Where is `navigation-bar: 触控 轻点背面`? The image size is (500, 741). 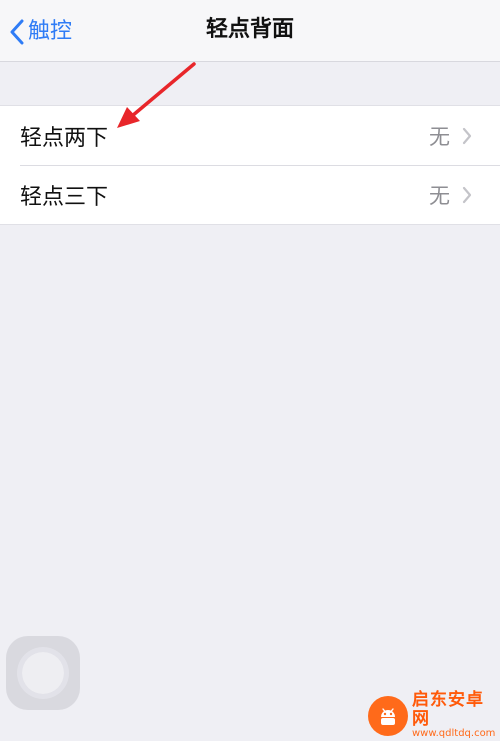 navigation-bar: 触控 轻点背面 is located at coordinates (250, 31).